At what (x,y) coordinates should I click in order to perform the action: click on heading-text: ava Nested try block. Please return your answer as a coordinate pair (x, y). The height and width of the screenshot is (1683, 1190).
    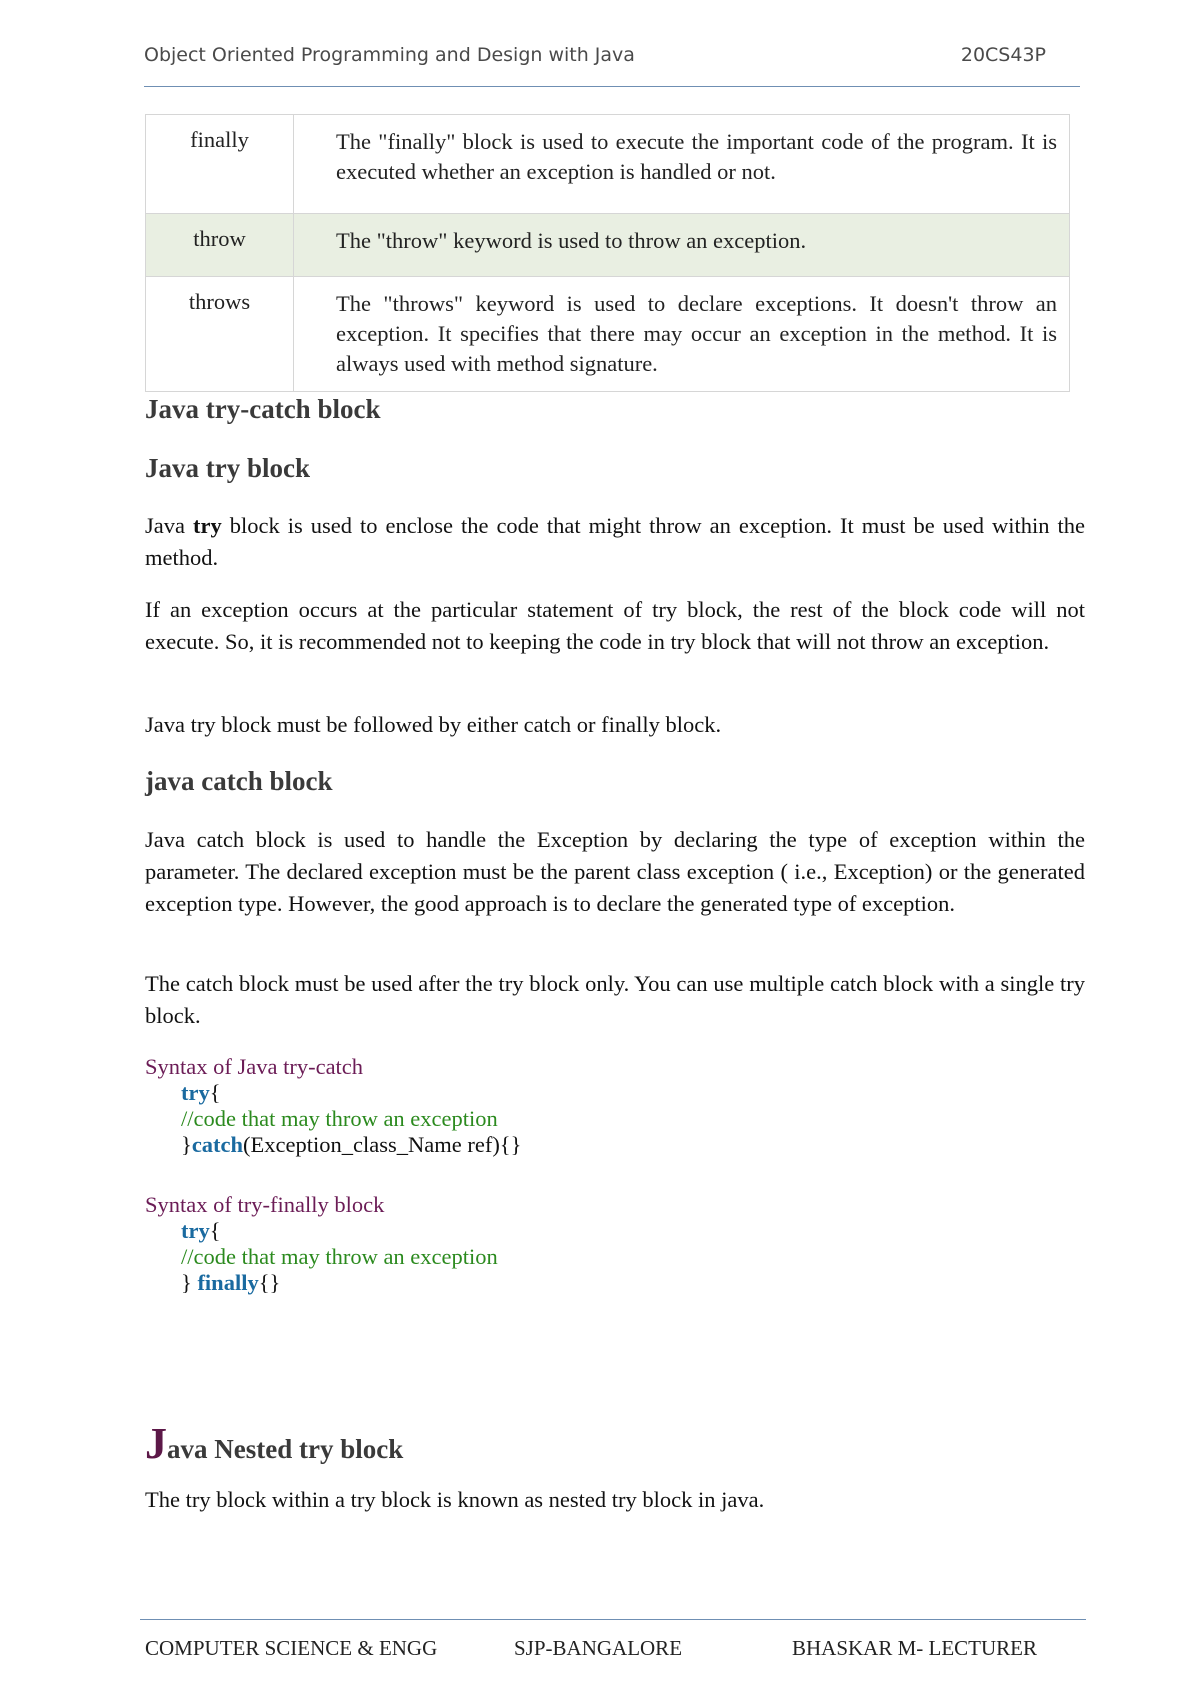
    Looking at the image, I should click on (285, 1449).